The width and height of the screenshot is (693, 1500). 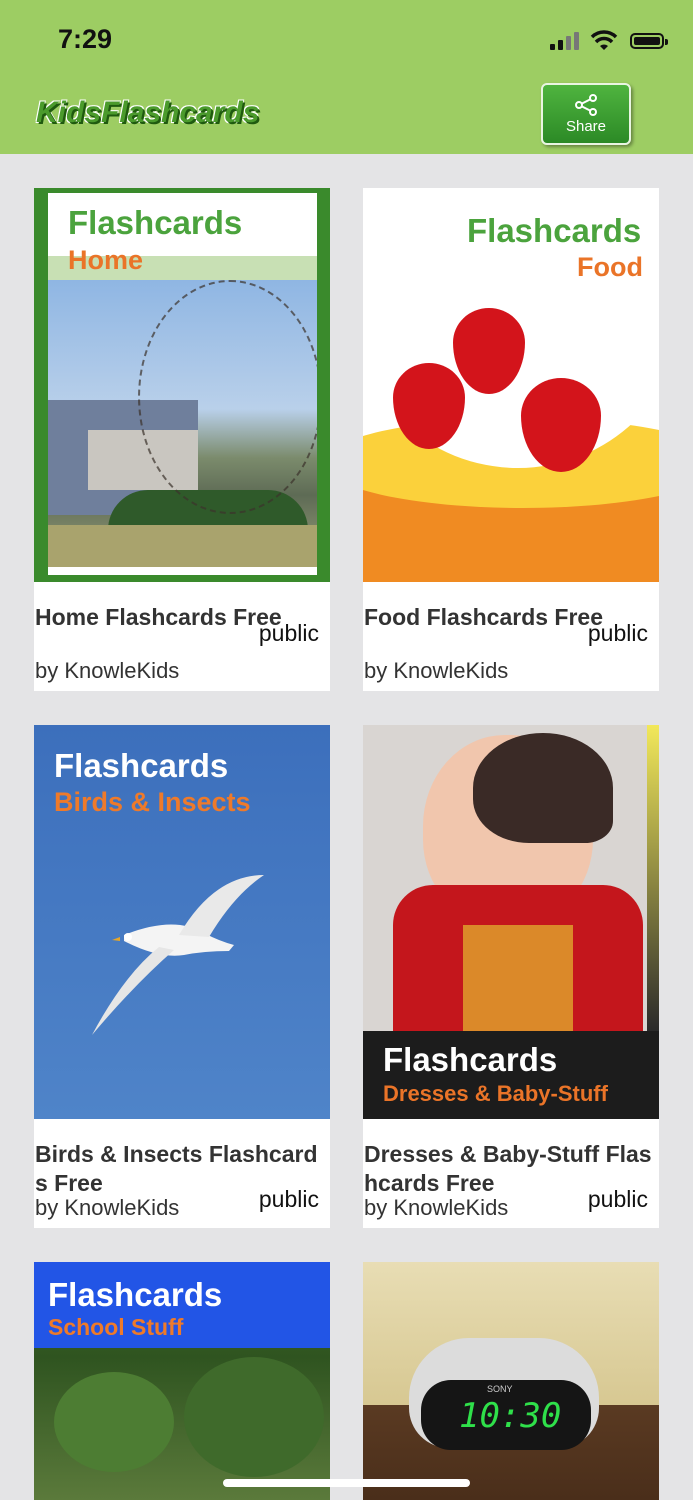 What do you see at coordinates (511, 385) in the screenshot?
I see `card-thumbnail: Flashcards Food` at bounding box center [511, 385].